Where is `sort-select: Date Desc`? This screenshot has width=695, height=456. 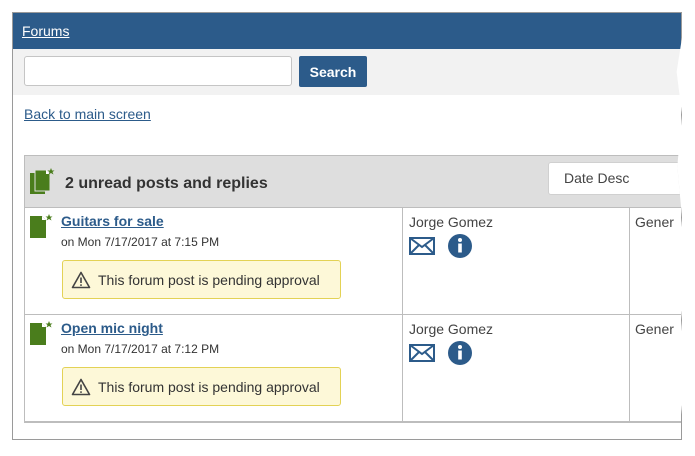 sort-select: Date Desc is located at coordinates (614, 178).